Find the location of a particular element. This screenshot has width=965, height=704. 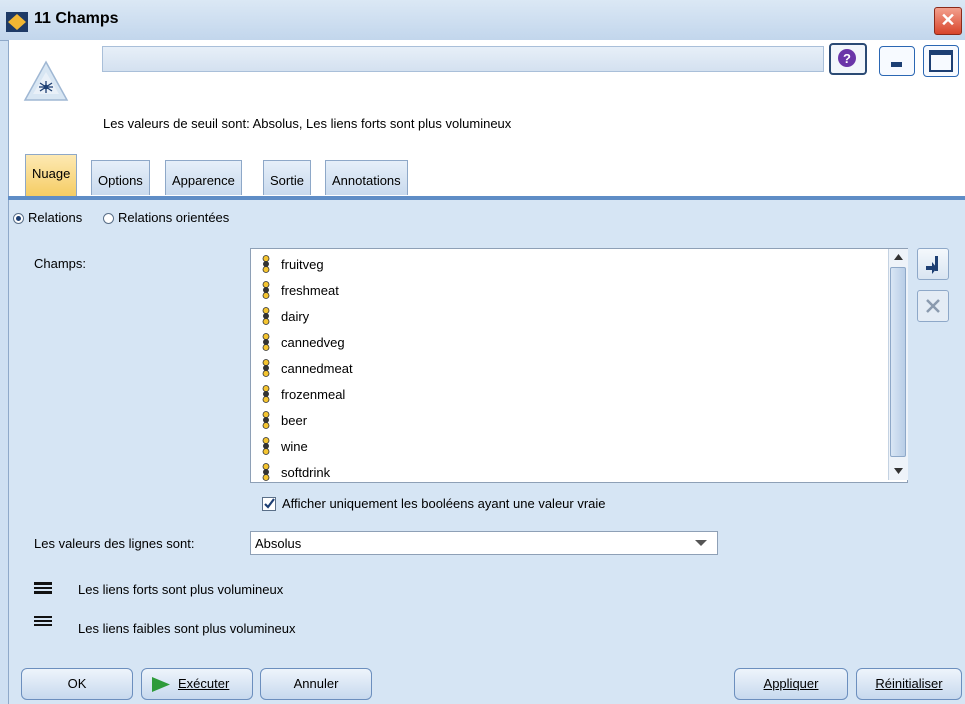

node-diamond-icon is located at coordinates (17, 22).